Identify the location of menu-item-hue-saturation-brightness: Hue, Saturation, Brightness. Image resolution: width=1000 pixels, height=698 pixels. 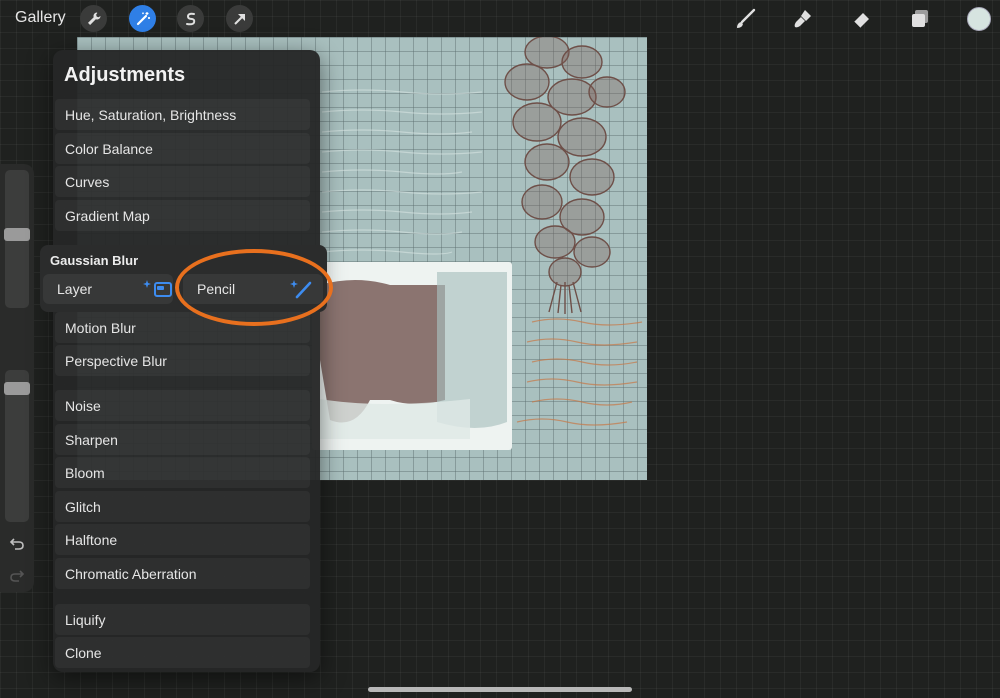
(182, 114).